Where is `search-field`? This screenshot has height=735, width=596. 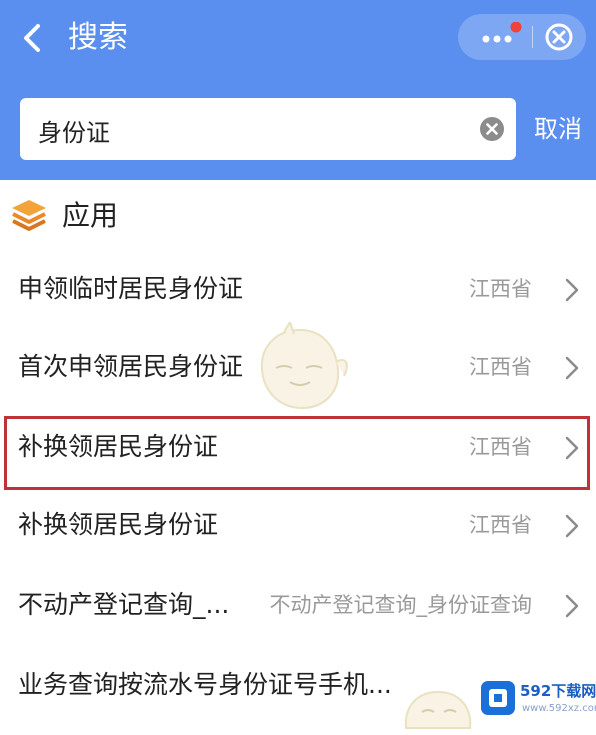
search-field is located at coordinates (268, 129).